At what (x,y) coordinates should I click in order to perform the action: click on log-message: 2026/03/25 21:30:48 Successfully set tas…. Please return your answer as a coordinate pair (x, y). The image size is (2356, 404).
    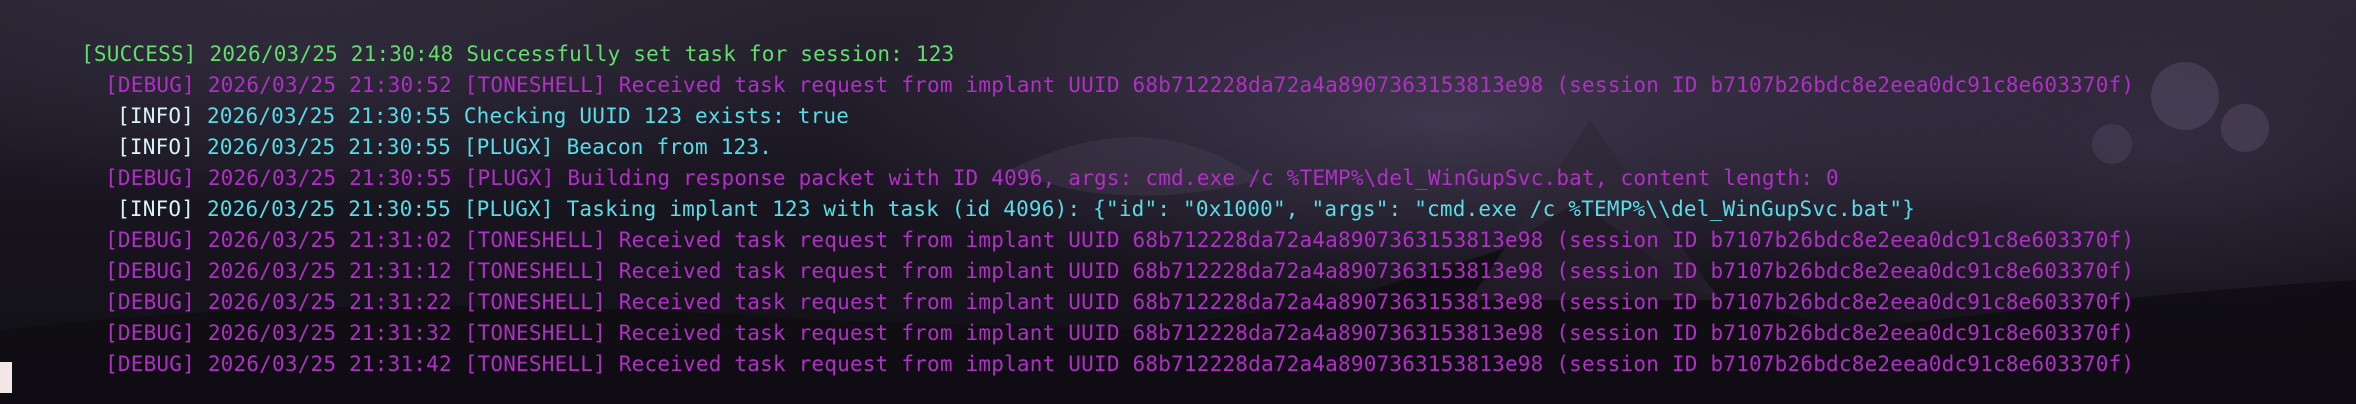
    Looking at the image, I should click on (582, 54).